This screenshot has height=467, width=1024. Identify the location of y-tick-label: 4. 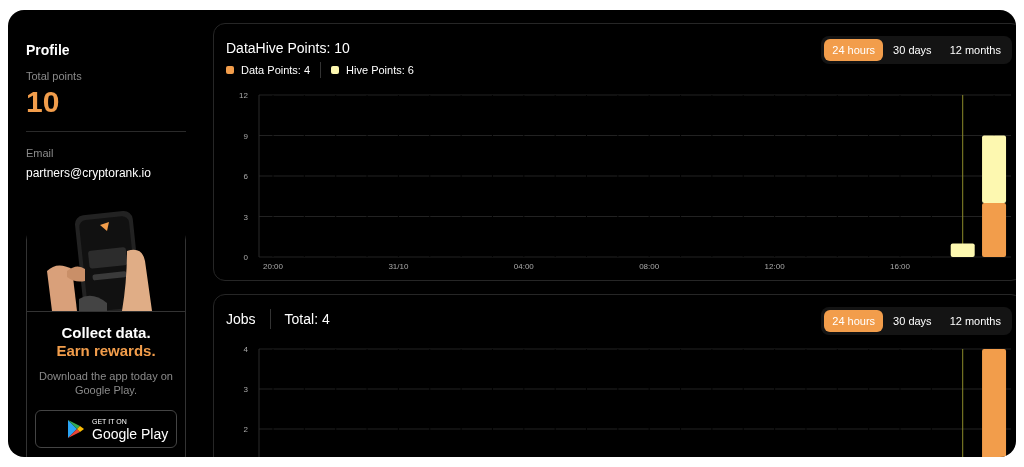
(245, 349).